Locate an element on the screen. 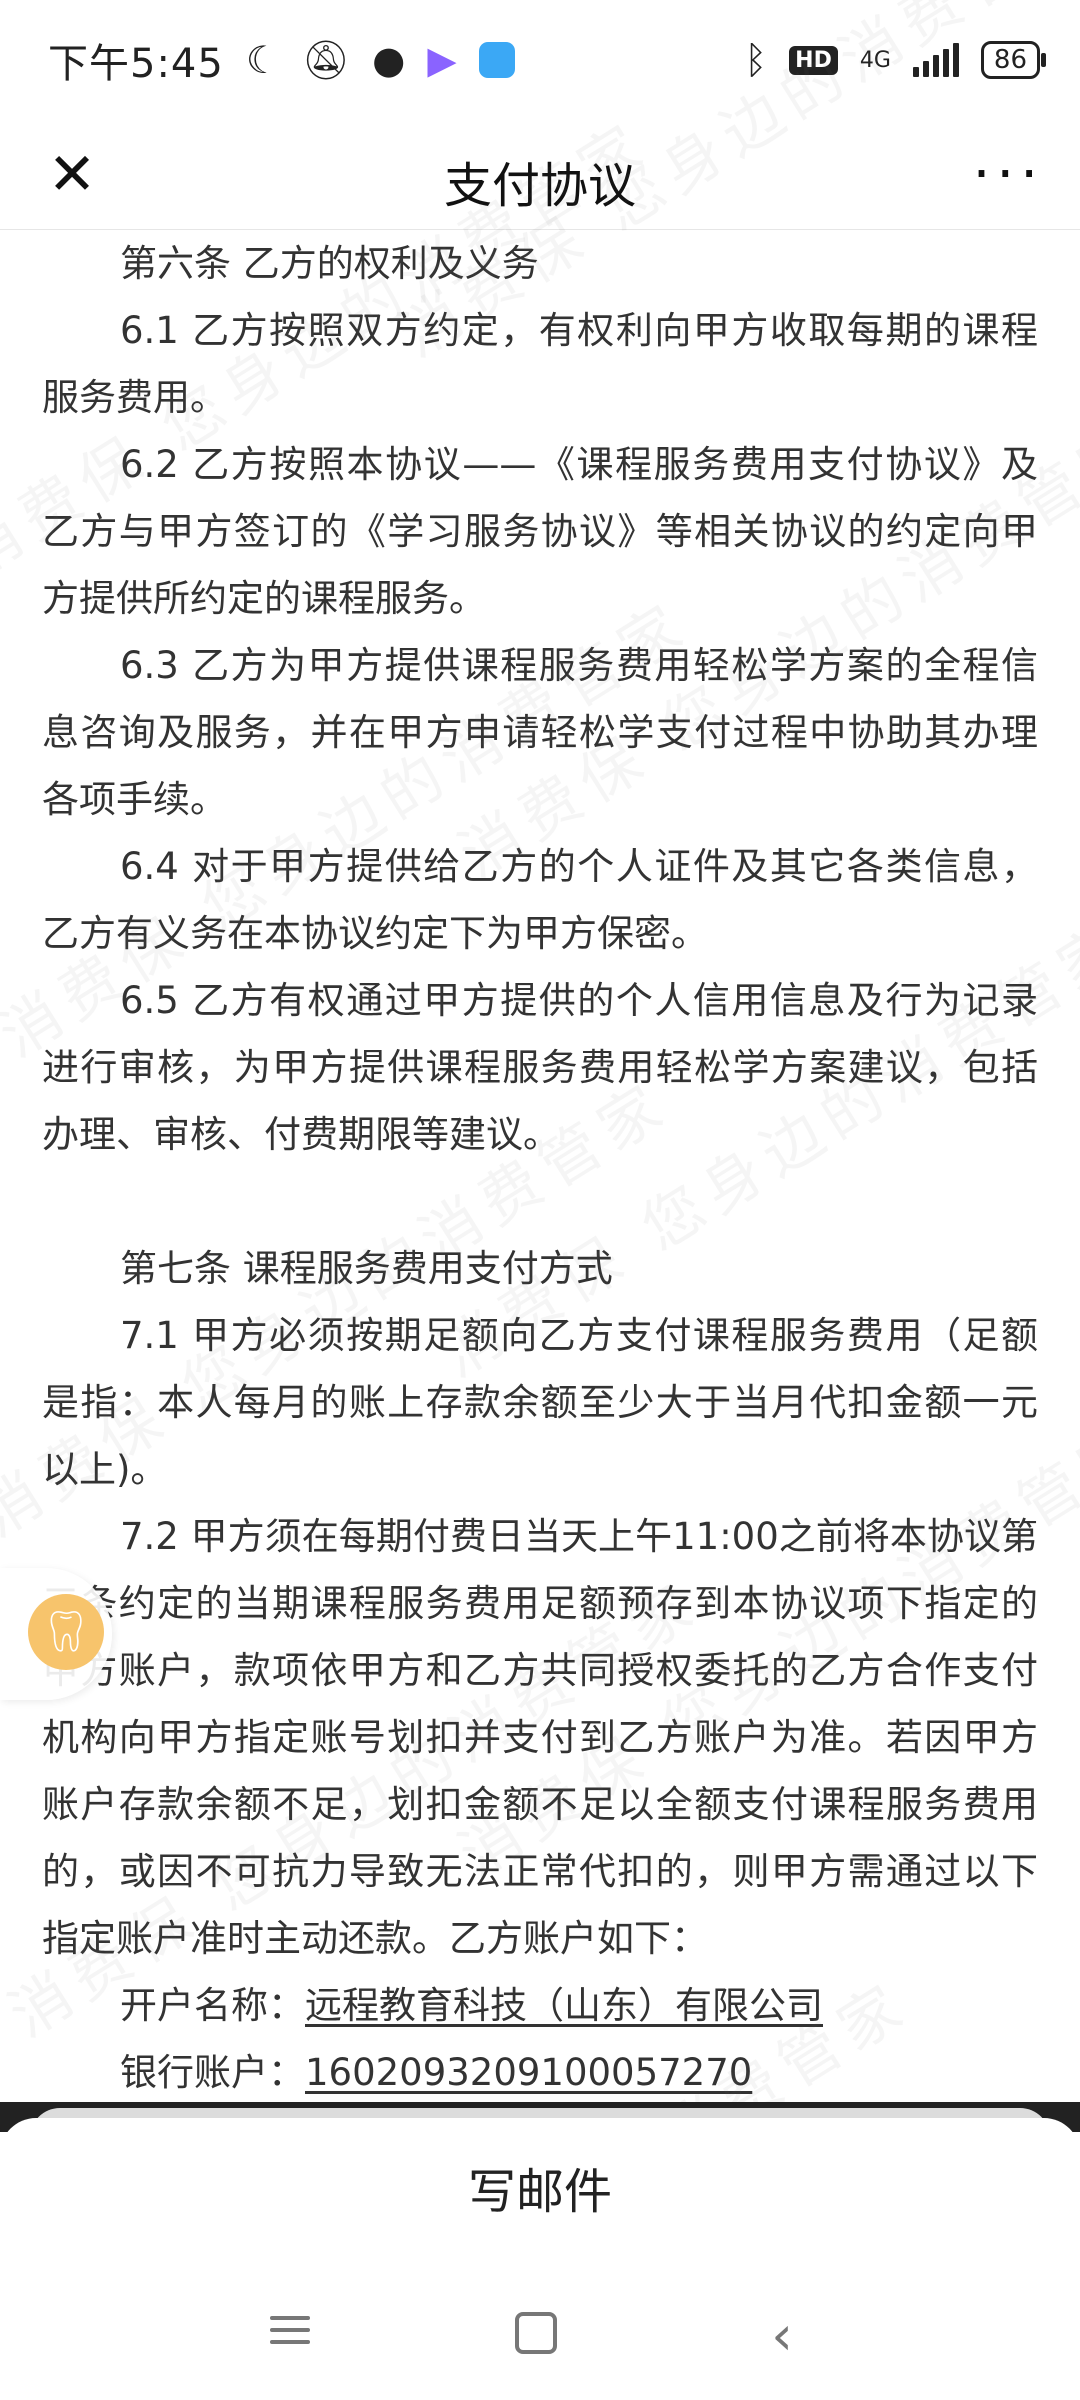 This screenshot has width=1080, height=2400. back-icon: ‹ is located at coordinates (782, 2336).